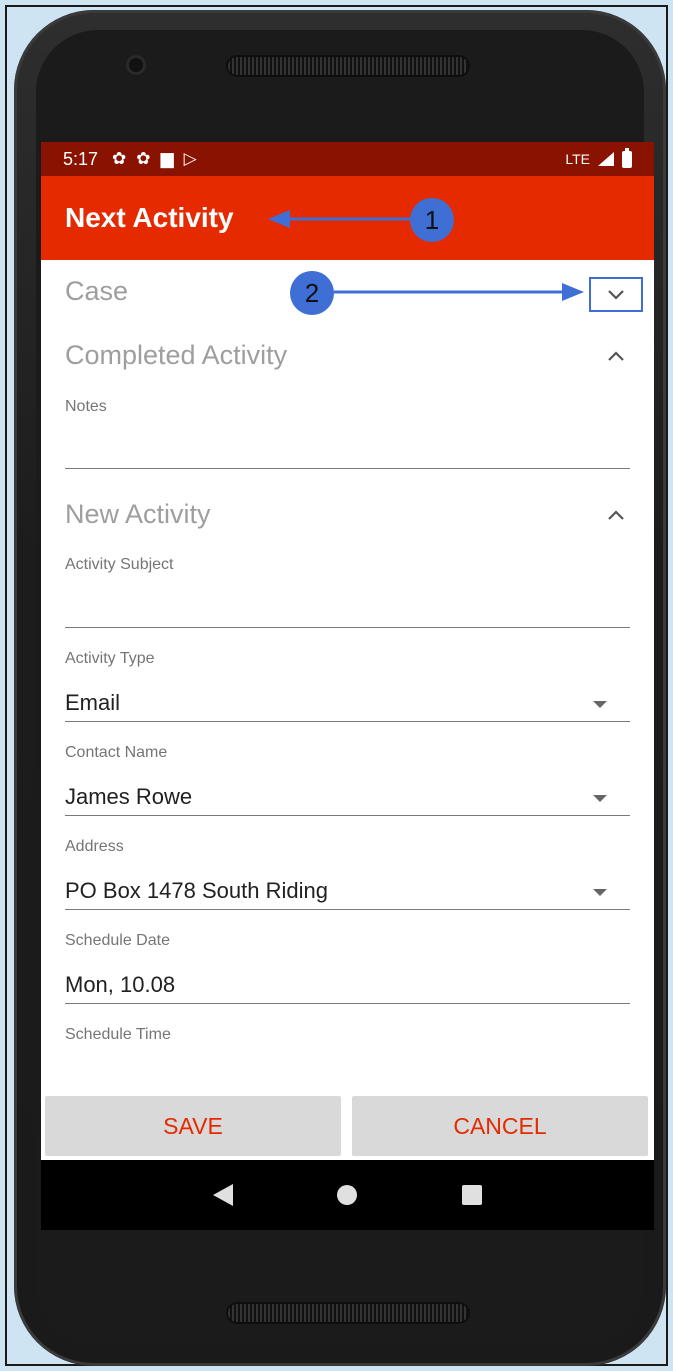  I want to click on callout-badge-2: 2, so click(312, 293).